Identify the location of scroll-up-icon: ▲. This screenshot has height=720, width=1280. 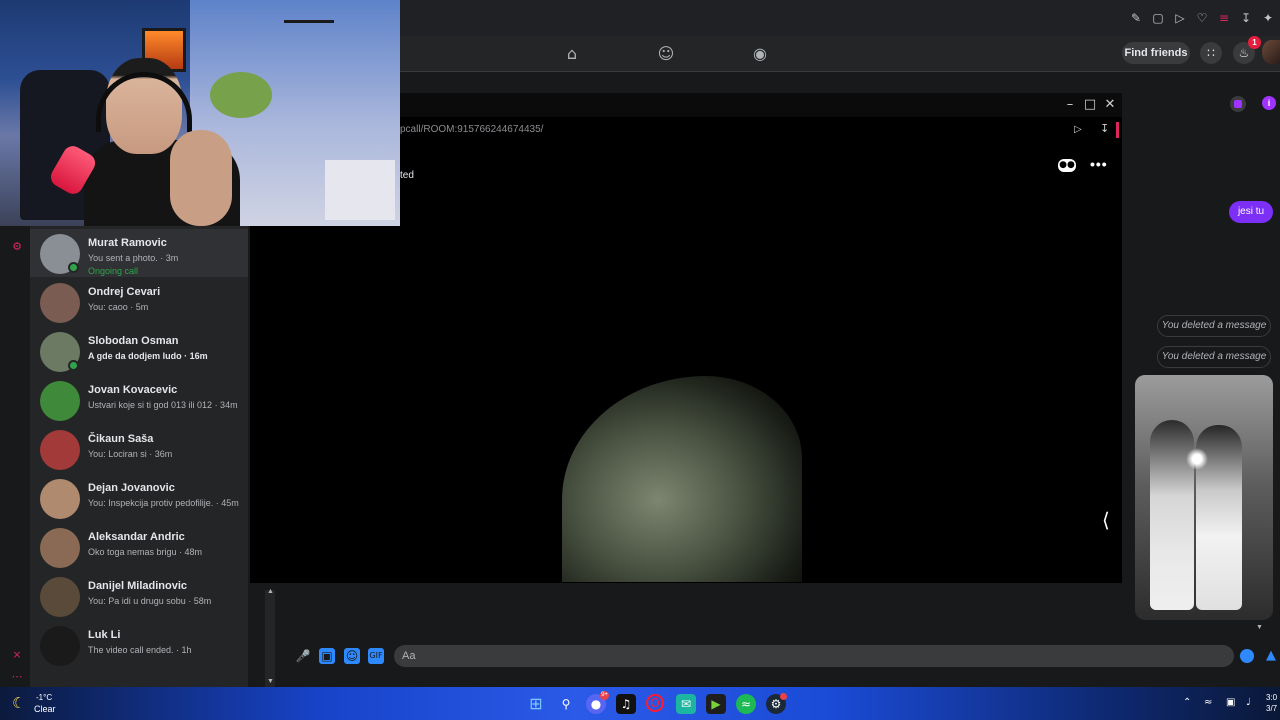
(270, 591).